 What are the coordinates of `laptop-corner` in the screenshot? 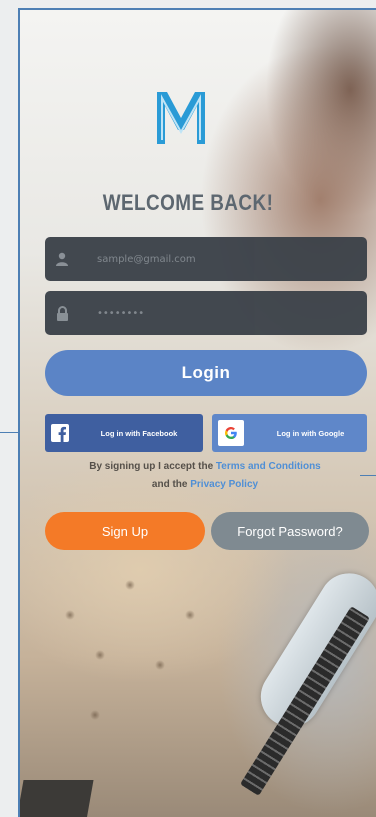 It's located at (57, 798).